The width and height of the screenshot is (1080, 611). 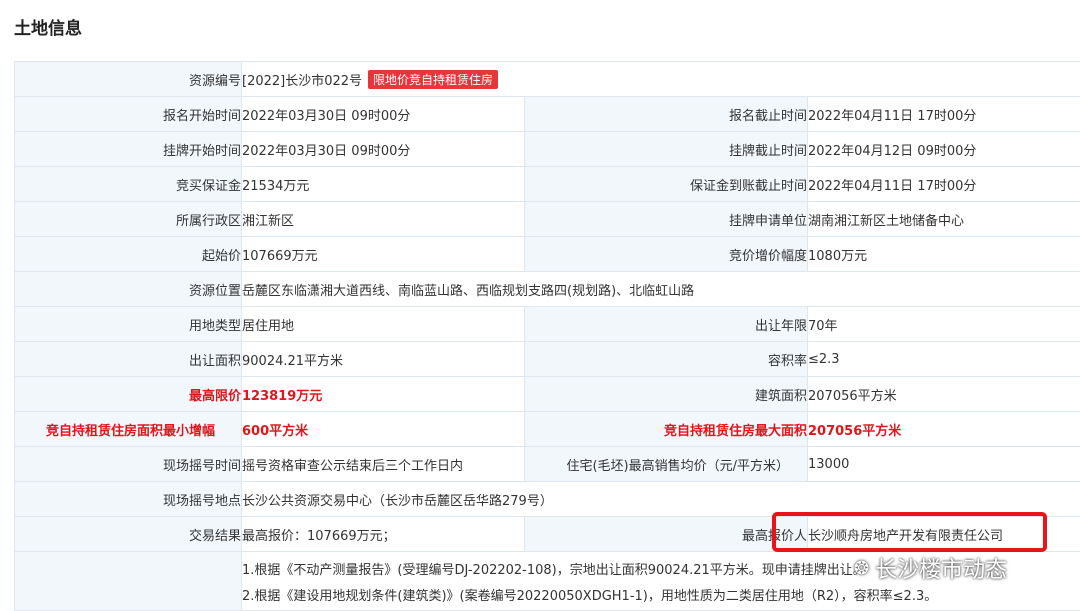 What do you see at coordinates (128, 429) in the screenshot?
I see `label-min-rental-increment: 竞自持租赁住房面积最小增幅` at bounding box center [128, 429].